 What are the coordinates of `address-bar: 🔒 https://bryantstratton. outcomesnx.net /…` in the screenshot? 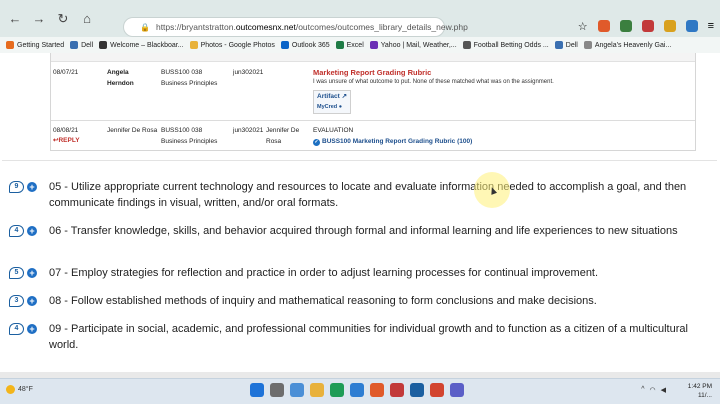 It's located at (295, 27).